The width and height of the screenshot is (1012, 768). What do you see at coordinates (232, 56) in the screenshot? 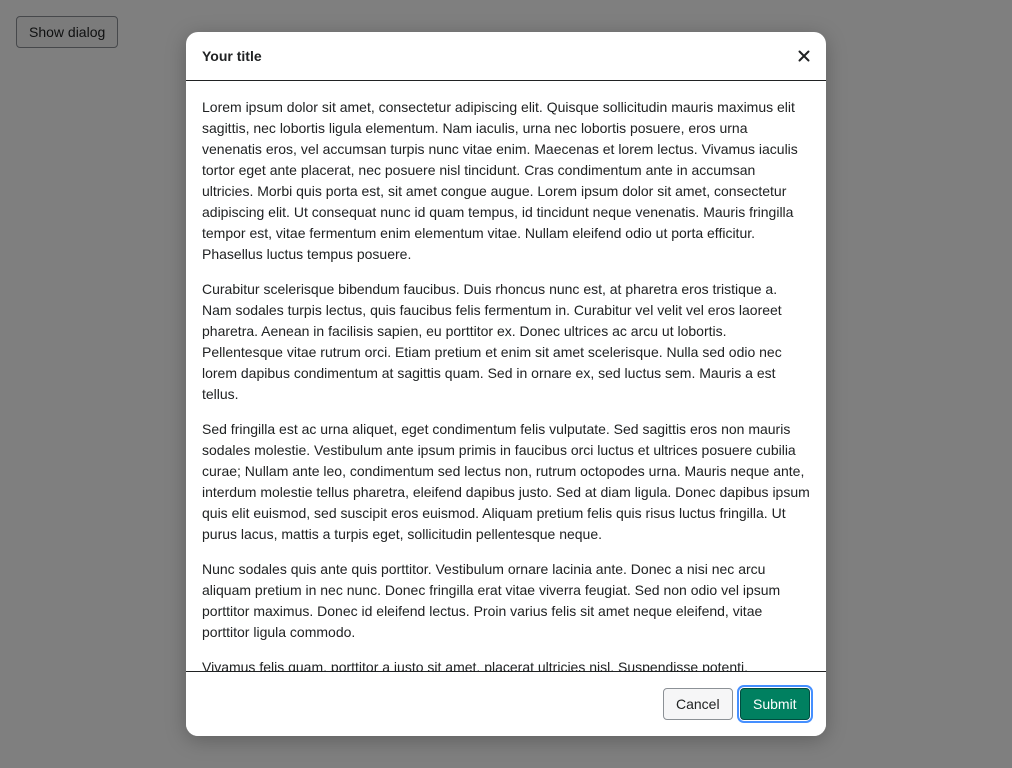
I see `dialog-title: Your title` at bounding box center [232, 56].